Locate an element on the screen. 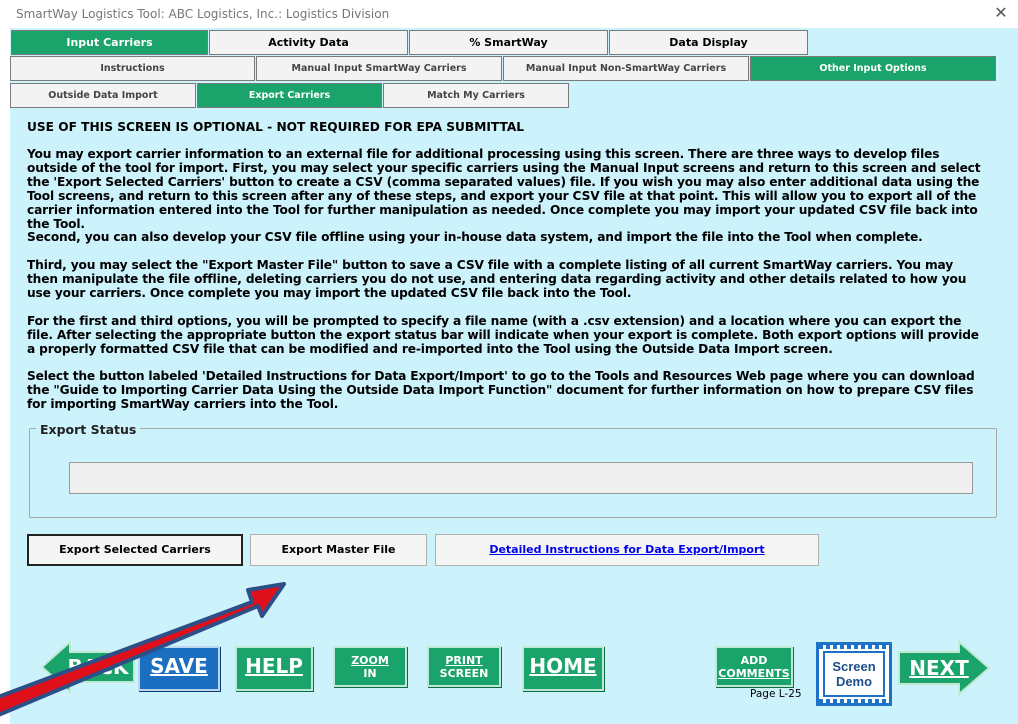 Image resolution: width=1018 pixels, height=724 pixels. red-pointer-arrow-icon is located at coordinates (143, 649).